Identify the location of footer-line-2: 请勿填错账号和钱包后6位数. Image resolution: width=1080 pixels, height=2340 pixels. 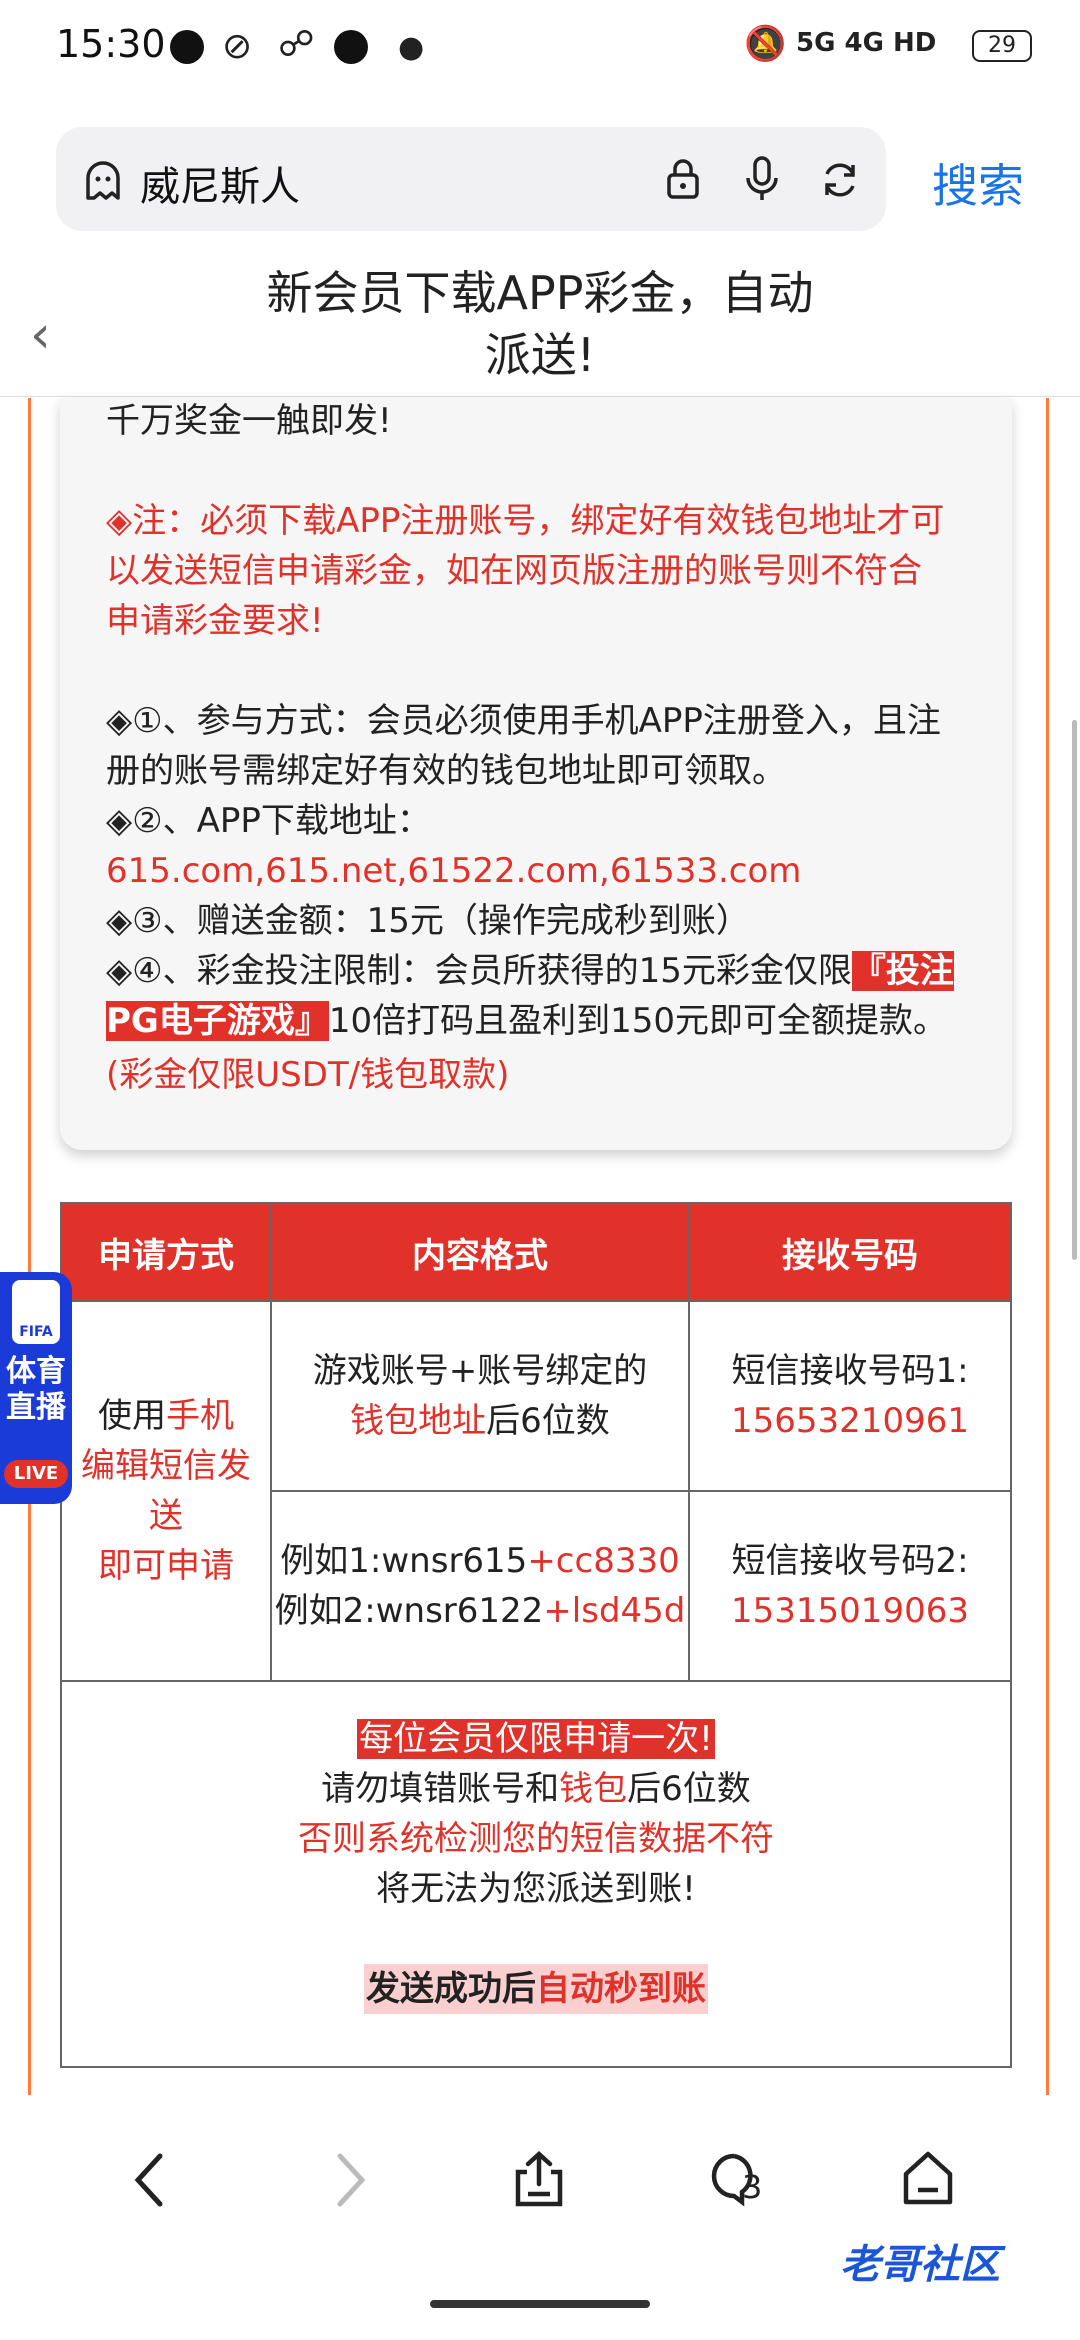
(536, 1789).